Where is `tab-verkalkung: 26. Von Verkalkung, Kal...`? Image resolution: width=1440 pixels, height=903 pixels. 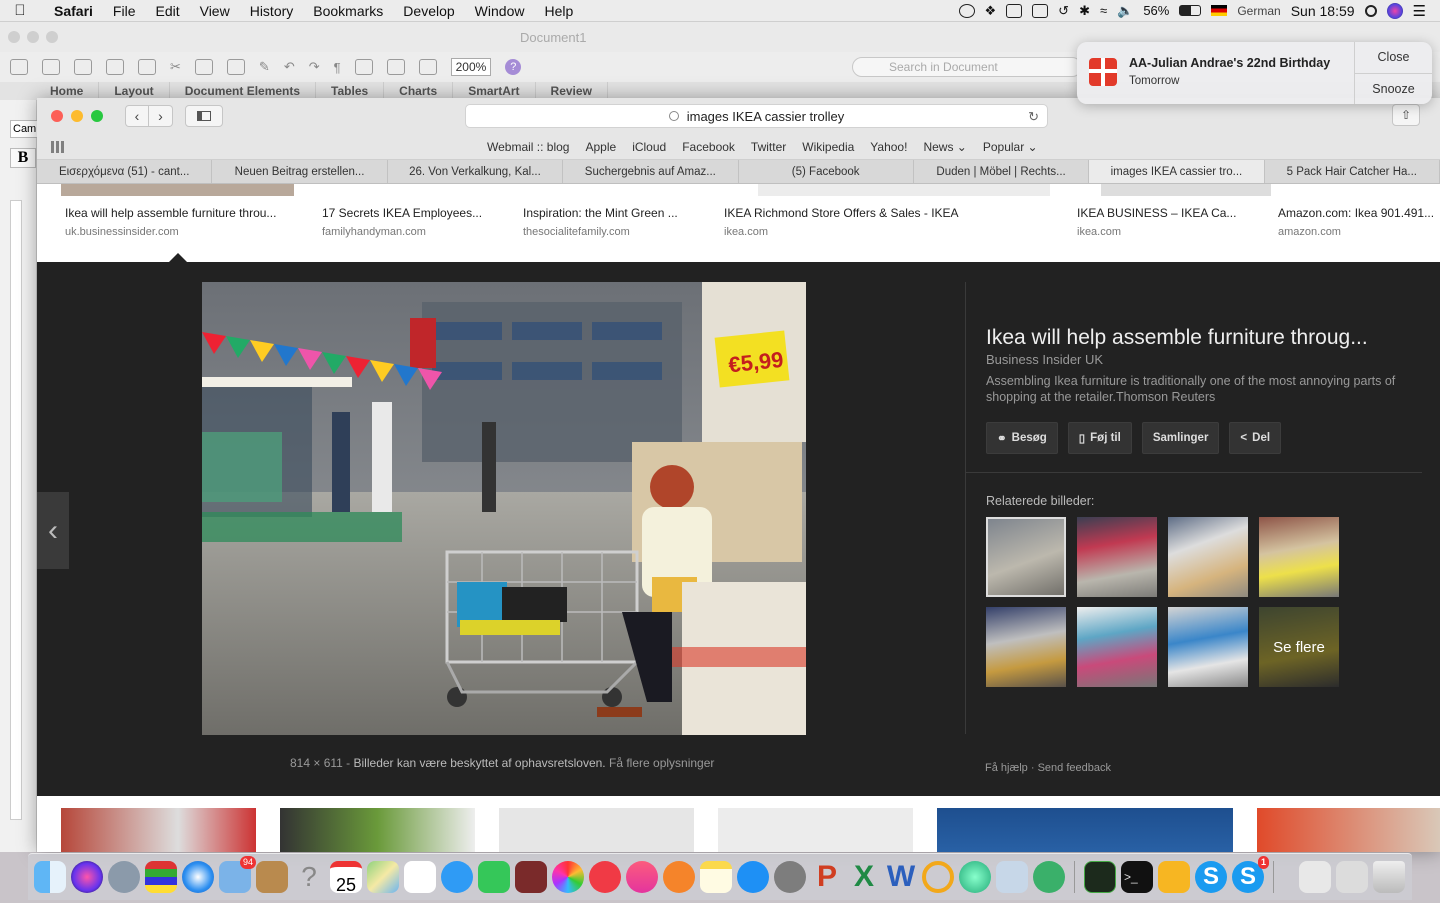 tab-verkalkung: 26. Von Verkalkung, Kal... is located at coordinates (476, 171).